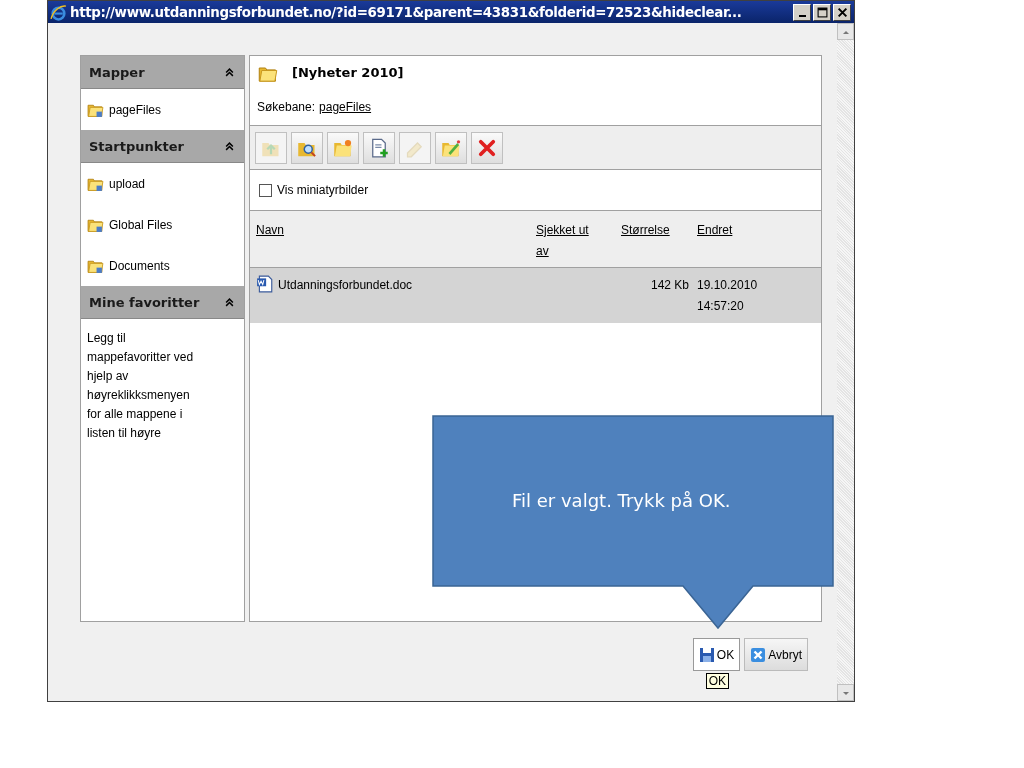 The height and width of the screenshot is (768, 1024). Describe the element at coordinates (323, 190) in the screenshot. I see `checkbox-label: Vis miniatyrbilder` at that location.